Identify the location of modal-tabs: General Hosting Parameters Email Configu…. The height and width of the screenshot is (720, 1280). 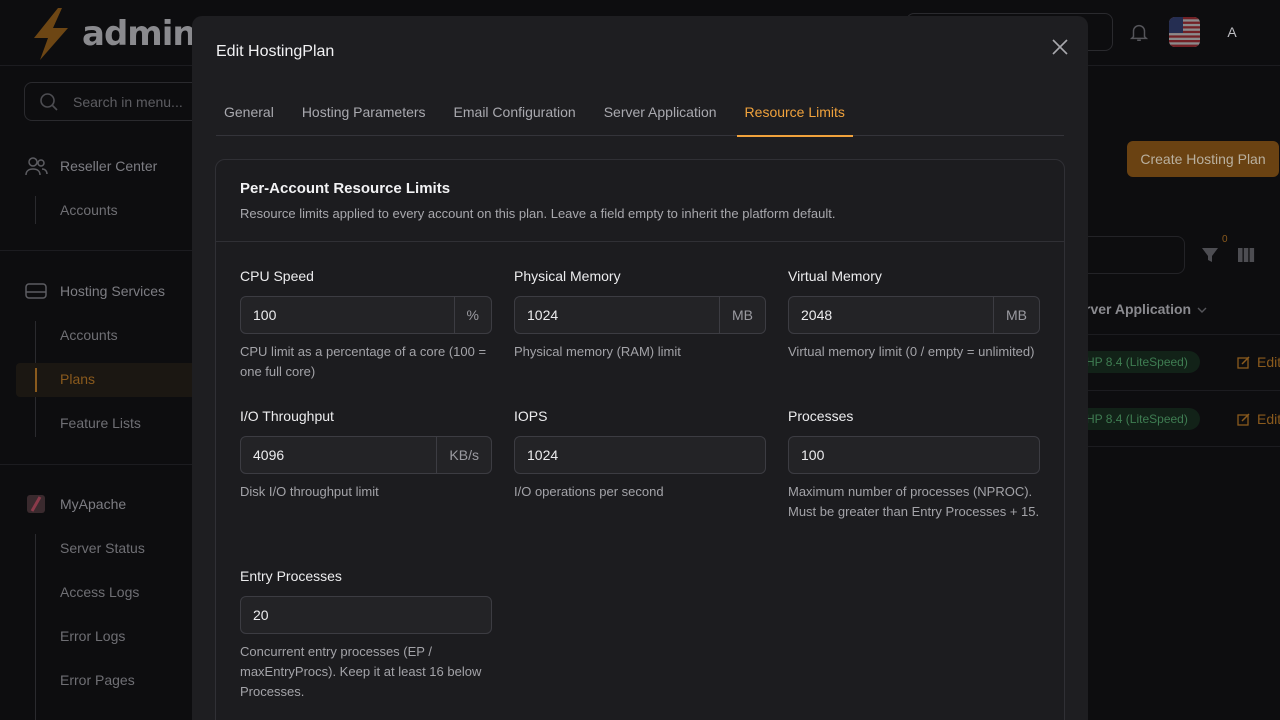
(640, 112).